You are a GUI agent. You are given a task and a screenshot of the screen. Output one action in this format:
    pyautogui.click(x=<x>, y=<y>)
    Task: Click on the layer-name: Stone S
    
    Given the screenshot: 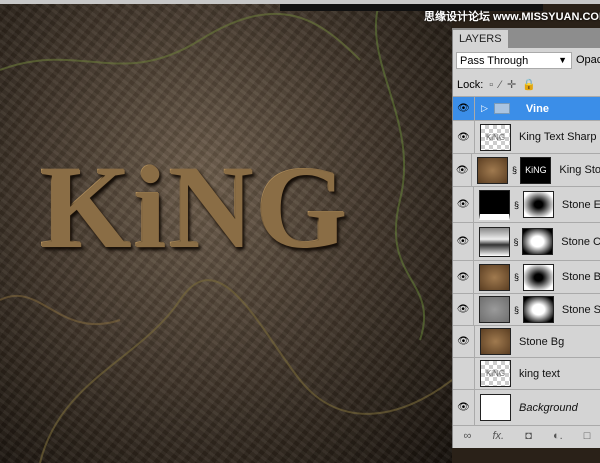 What is the action you would take?
    pyautogui.click(x=580, y=309)
    